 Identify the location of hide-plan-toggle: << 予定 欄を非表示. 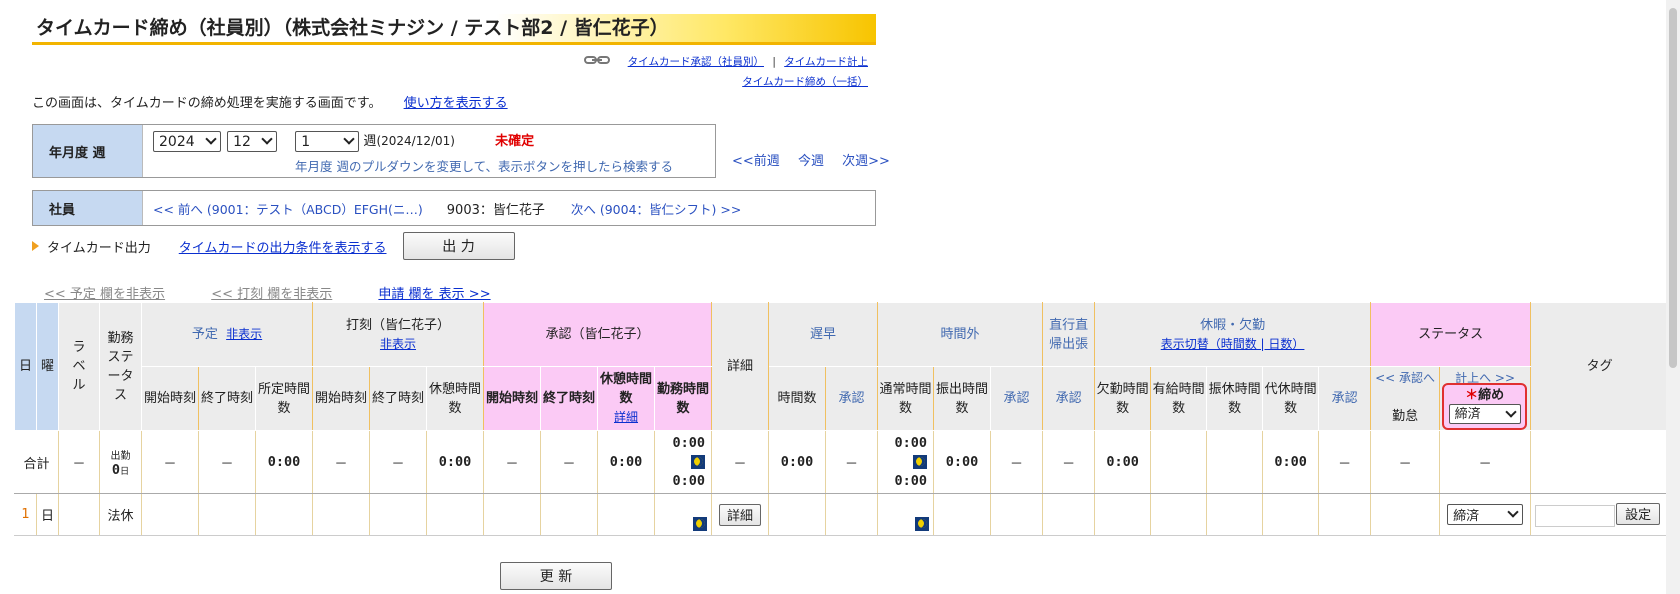
(104, 294).